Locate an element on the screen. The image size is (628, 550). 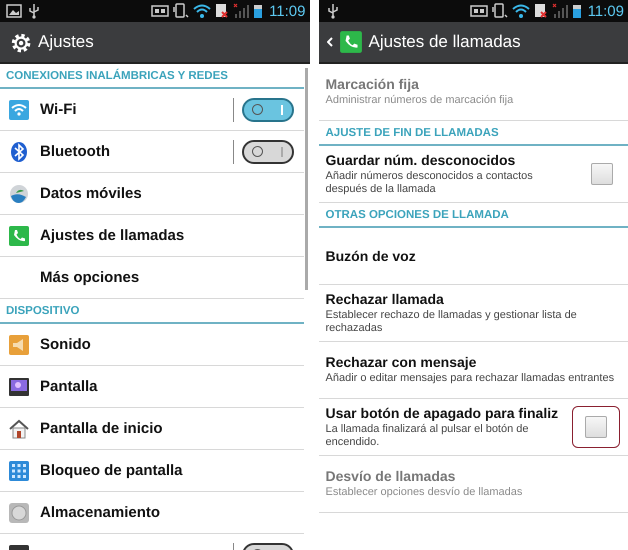
row-title: Bloqueo de pantalla is located at coordinates (112, 470).